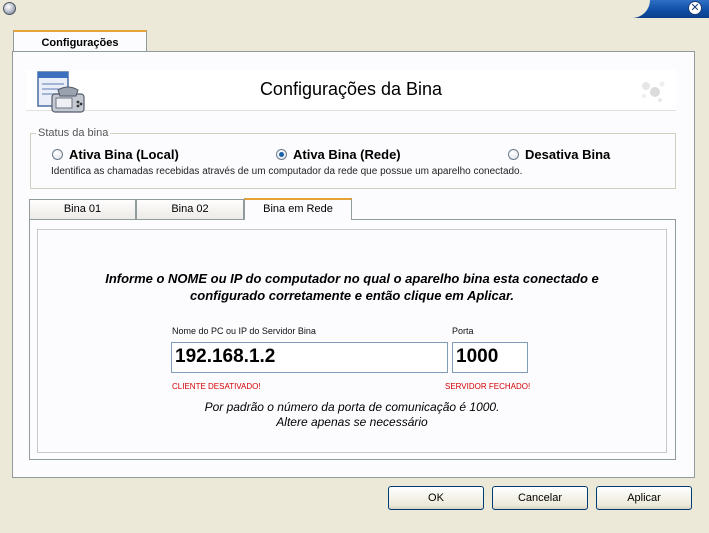 The height and width of the screenshot is (533, 709). I want to click on radio-checked-icon, so click(281, 154).